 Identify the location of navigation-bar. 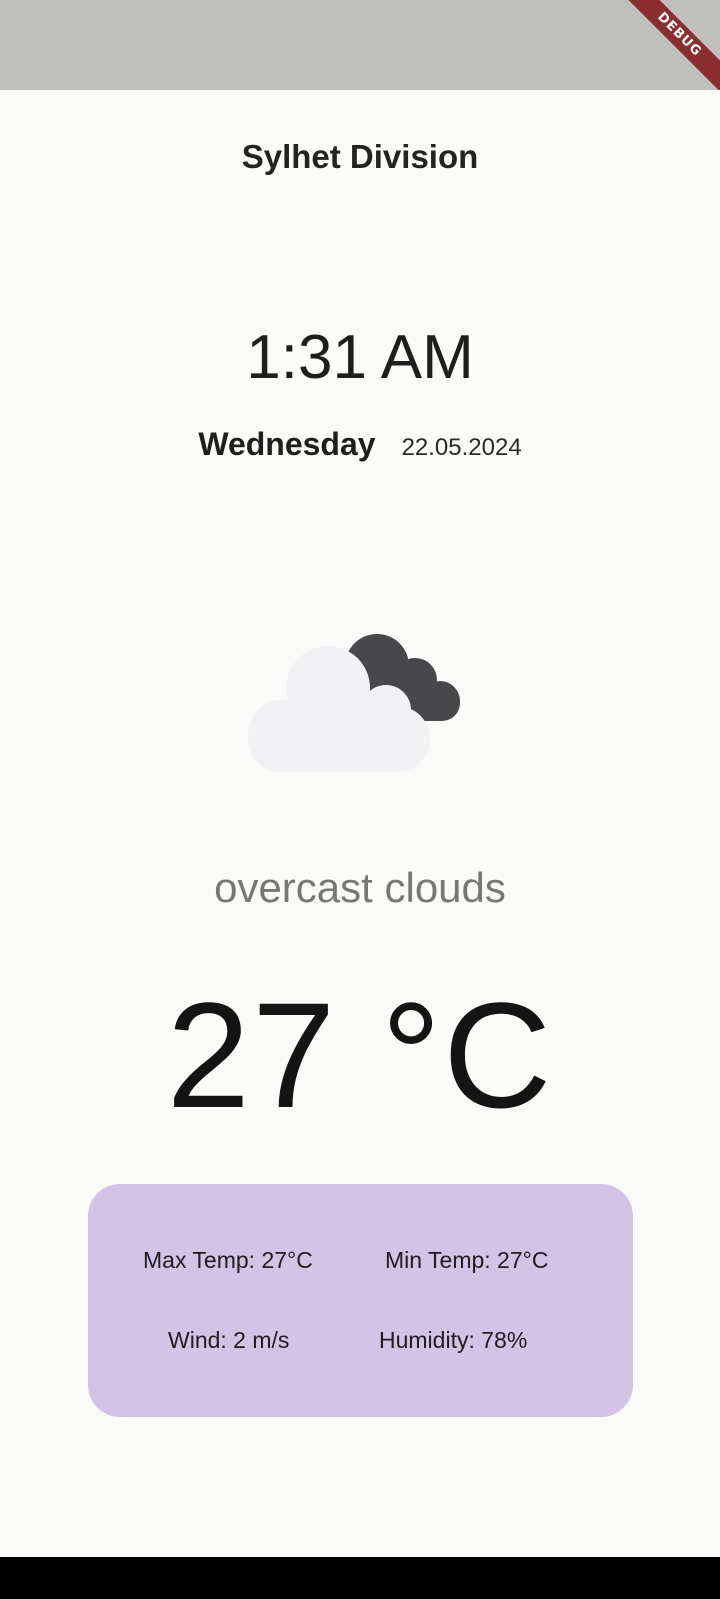
(360, 1578).